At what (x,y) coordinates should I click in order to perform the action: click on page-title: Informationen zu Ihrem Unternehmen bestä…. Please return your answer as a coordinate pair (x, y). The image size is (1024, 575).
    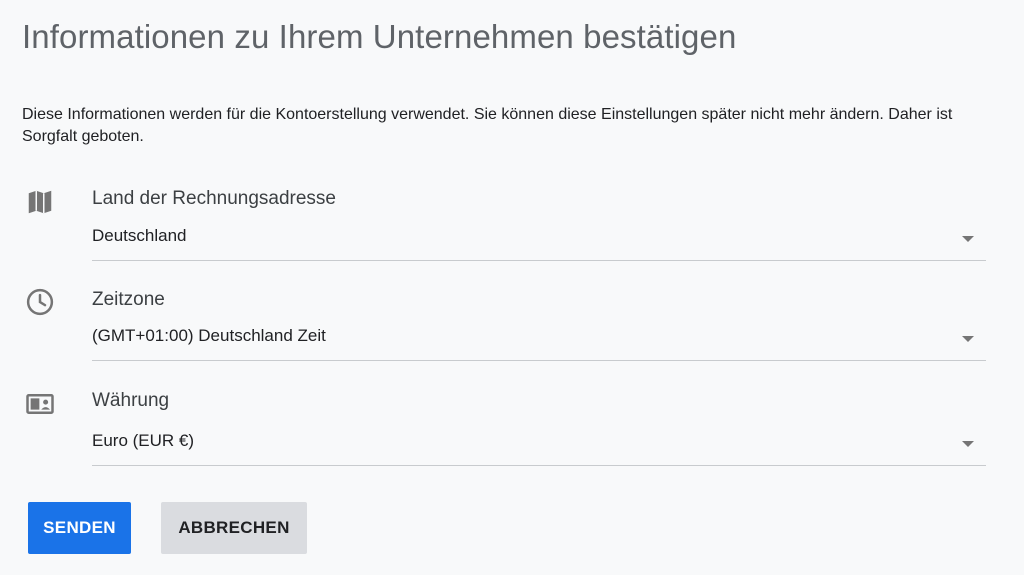
    Looking at the image, I should click on (379, 36).